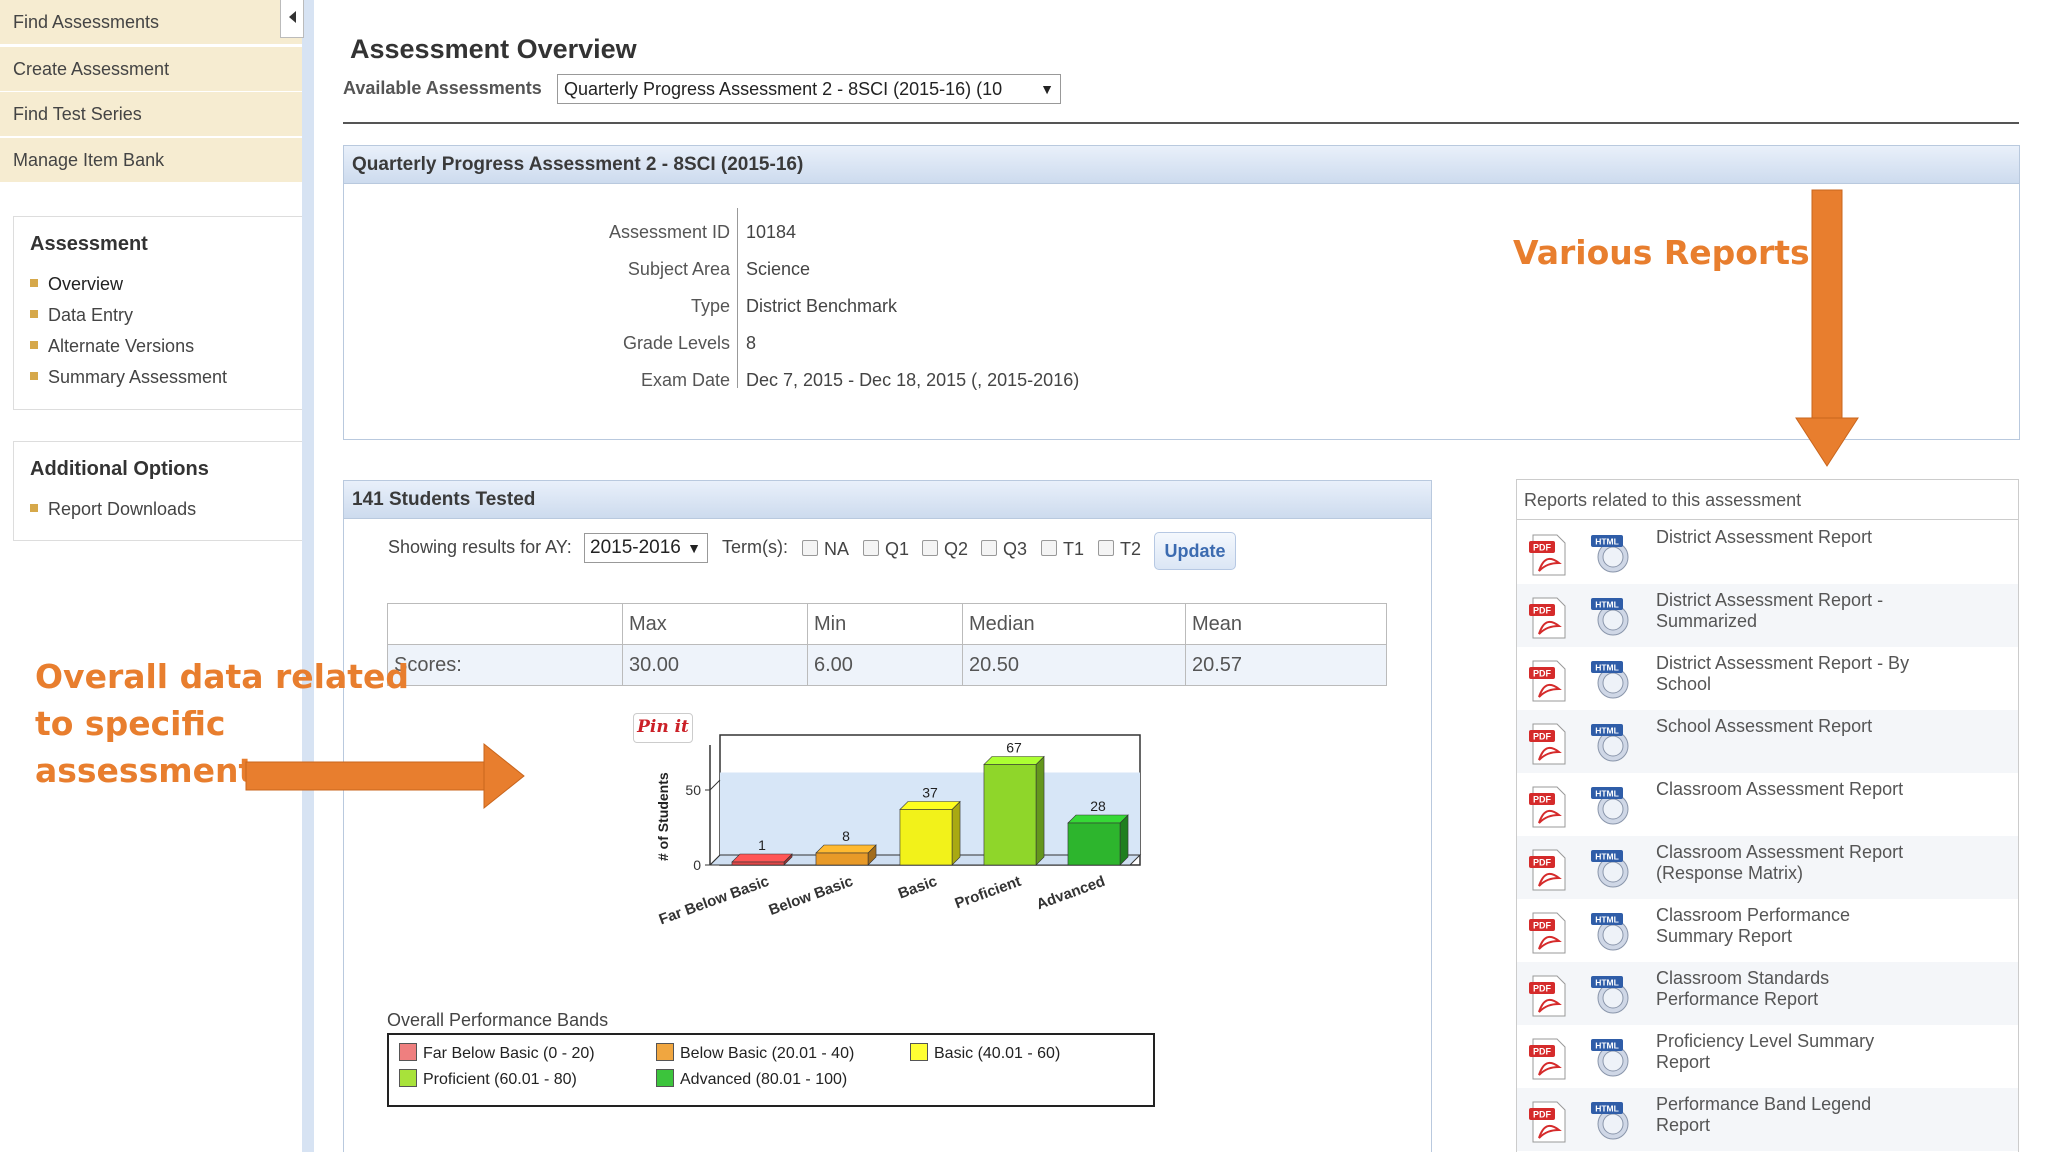 The height and width of the screenshot is (1152, 2048). Describe the element at coordinates (1787, 537) in the screenshot. I see `report-link: District Assessment Report` at that location.